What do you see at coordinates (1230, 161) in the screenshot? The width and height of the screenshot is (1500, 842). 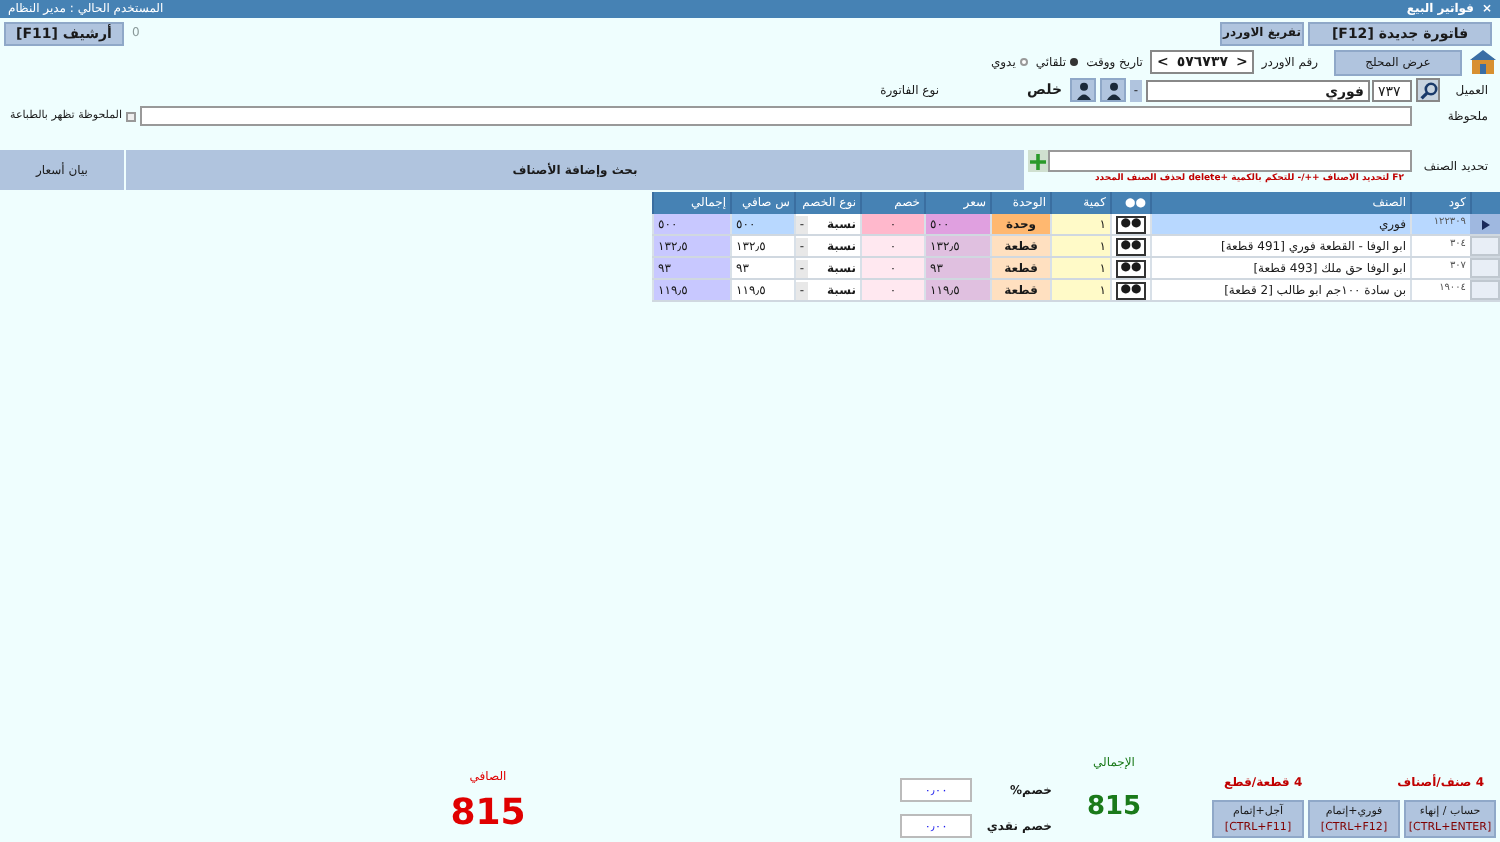 I see `item-select-field` at bounding box center [1230, 161].